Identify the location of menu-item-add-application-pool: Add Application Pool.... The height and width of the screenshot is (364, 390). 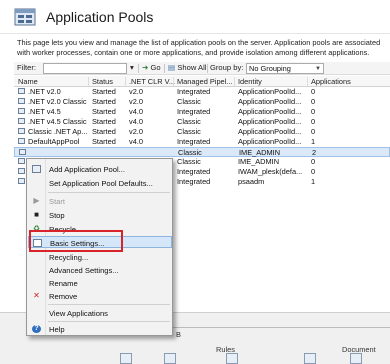
(100, 169).